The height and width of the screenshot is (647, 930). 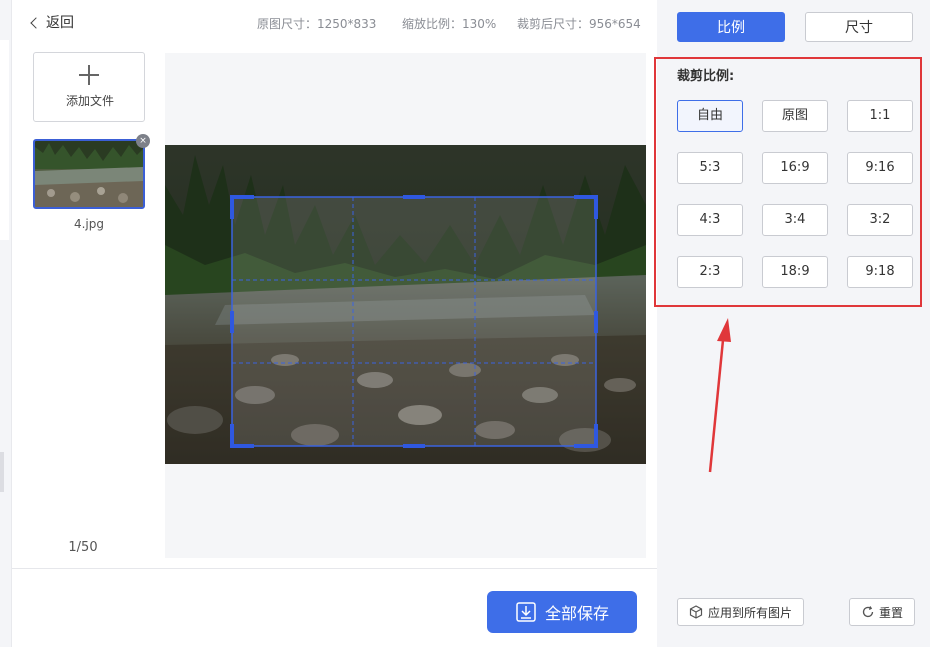 What do you see at coordinates (526, 612) in the screenshot?
I see `download-icon` at bounding box center [526, 612].